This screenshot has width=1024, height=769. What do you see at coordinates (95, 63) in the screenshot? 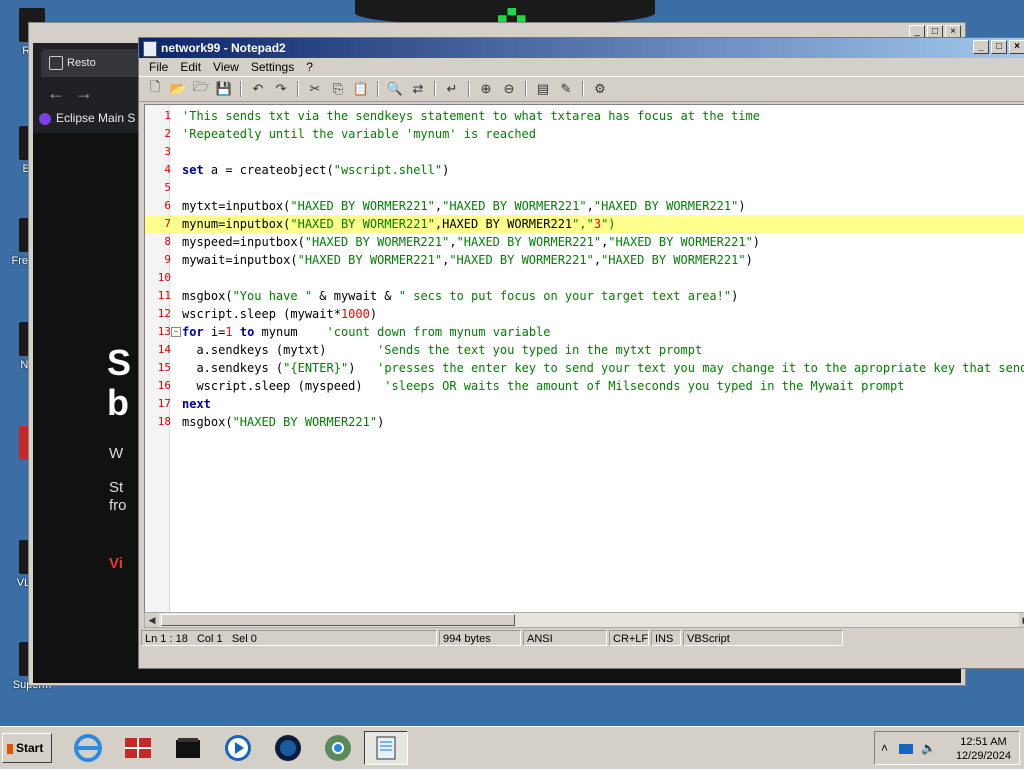
I see `browser-tab: Resto` at bounding box center [95, 63].